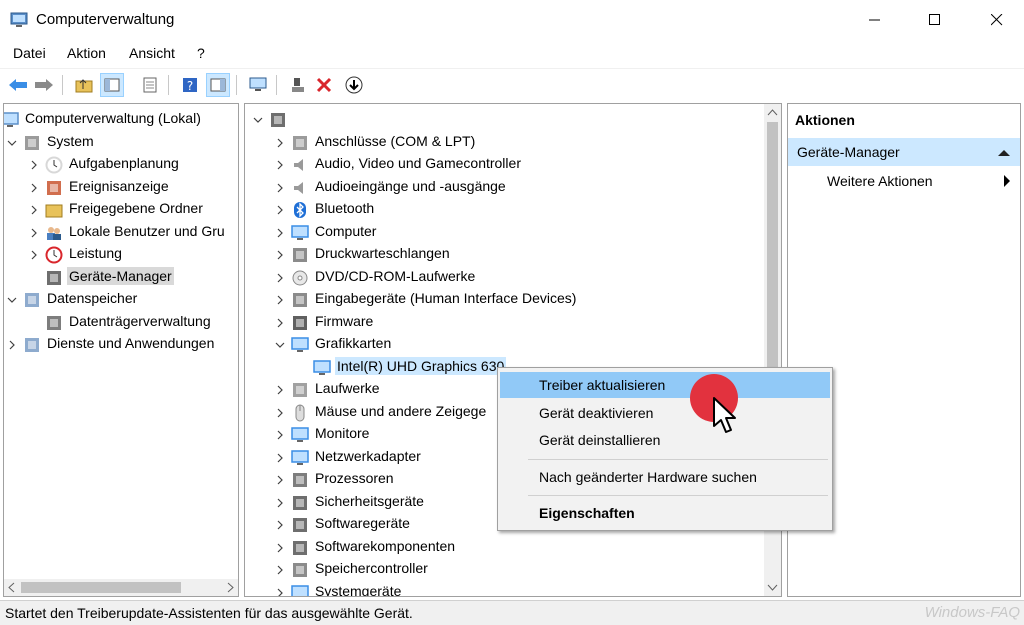 This screenshot has height=625, width=1024. Describe the element at coordinates (300, 390) in the screenshot. I see `drive-icon` at that location.